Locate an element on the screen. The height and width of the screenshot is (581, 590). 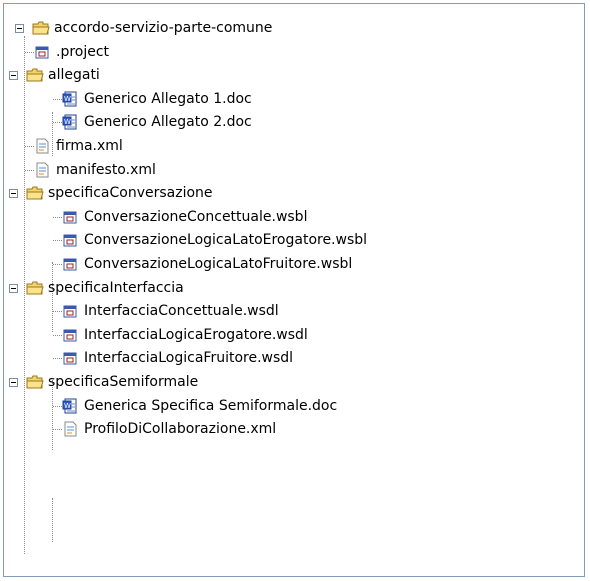
tree-label: Generica Specifica Semiformale.doc is located at coordinates (211, 405).